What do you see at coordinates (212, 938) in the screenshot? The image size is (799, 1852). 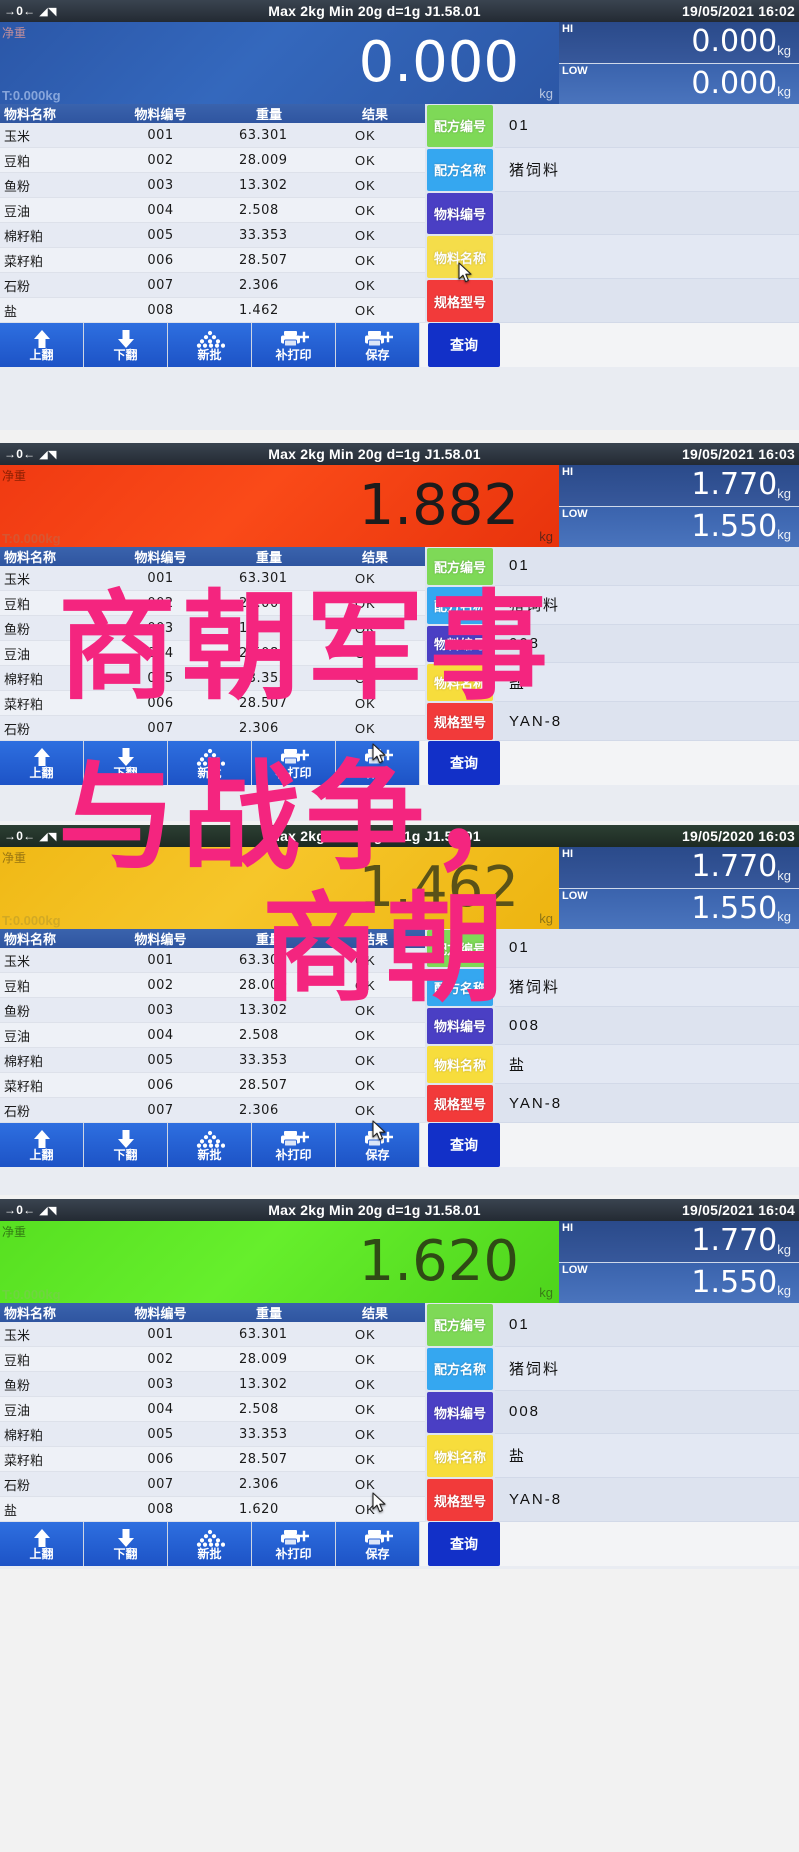 I see `table-header-row: 物料名称 物料编号 重量 结果` at bounding box center [212, 938].